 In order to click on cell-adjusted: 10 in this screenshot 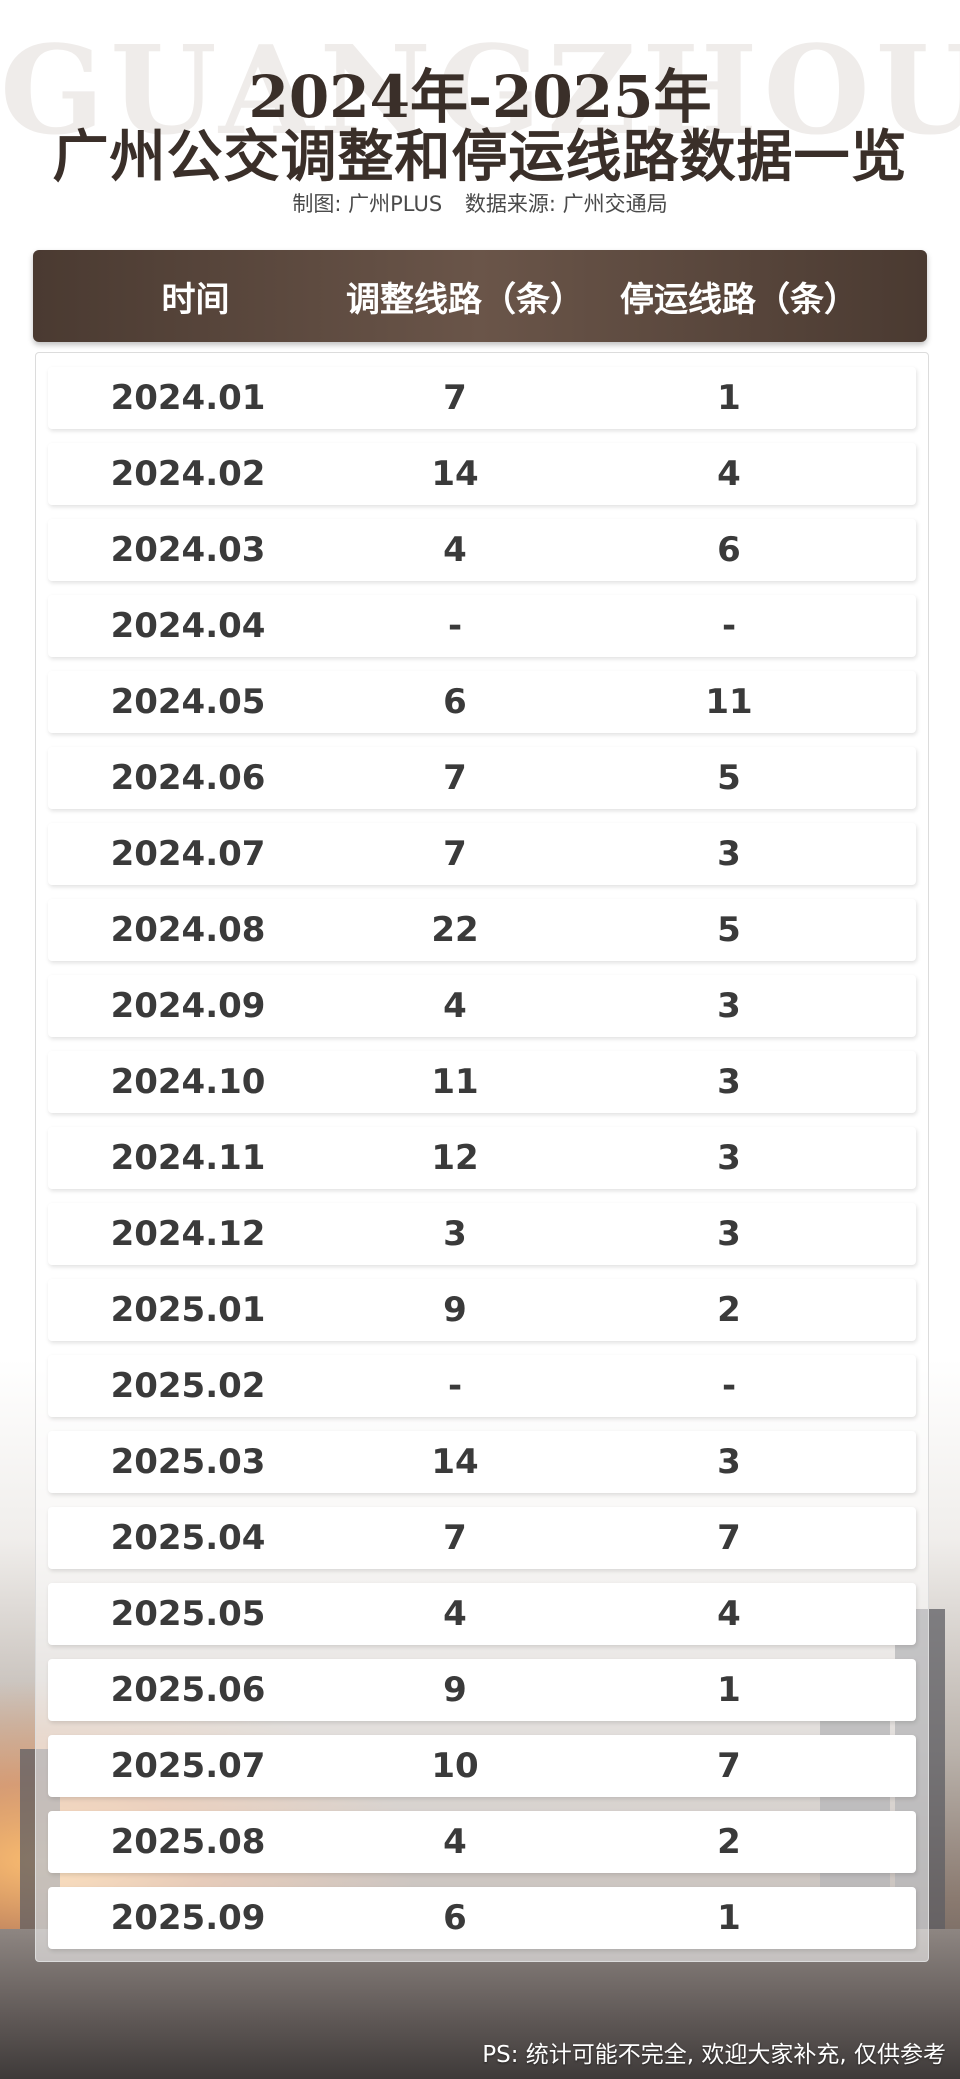, I will do `click(455, 1766)`.